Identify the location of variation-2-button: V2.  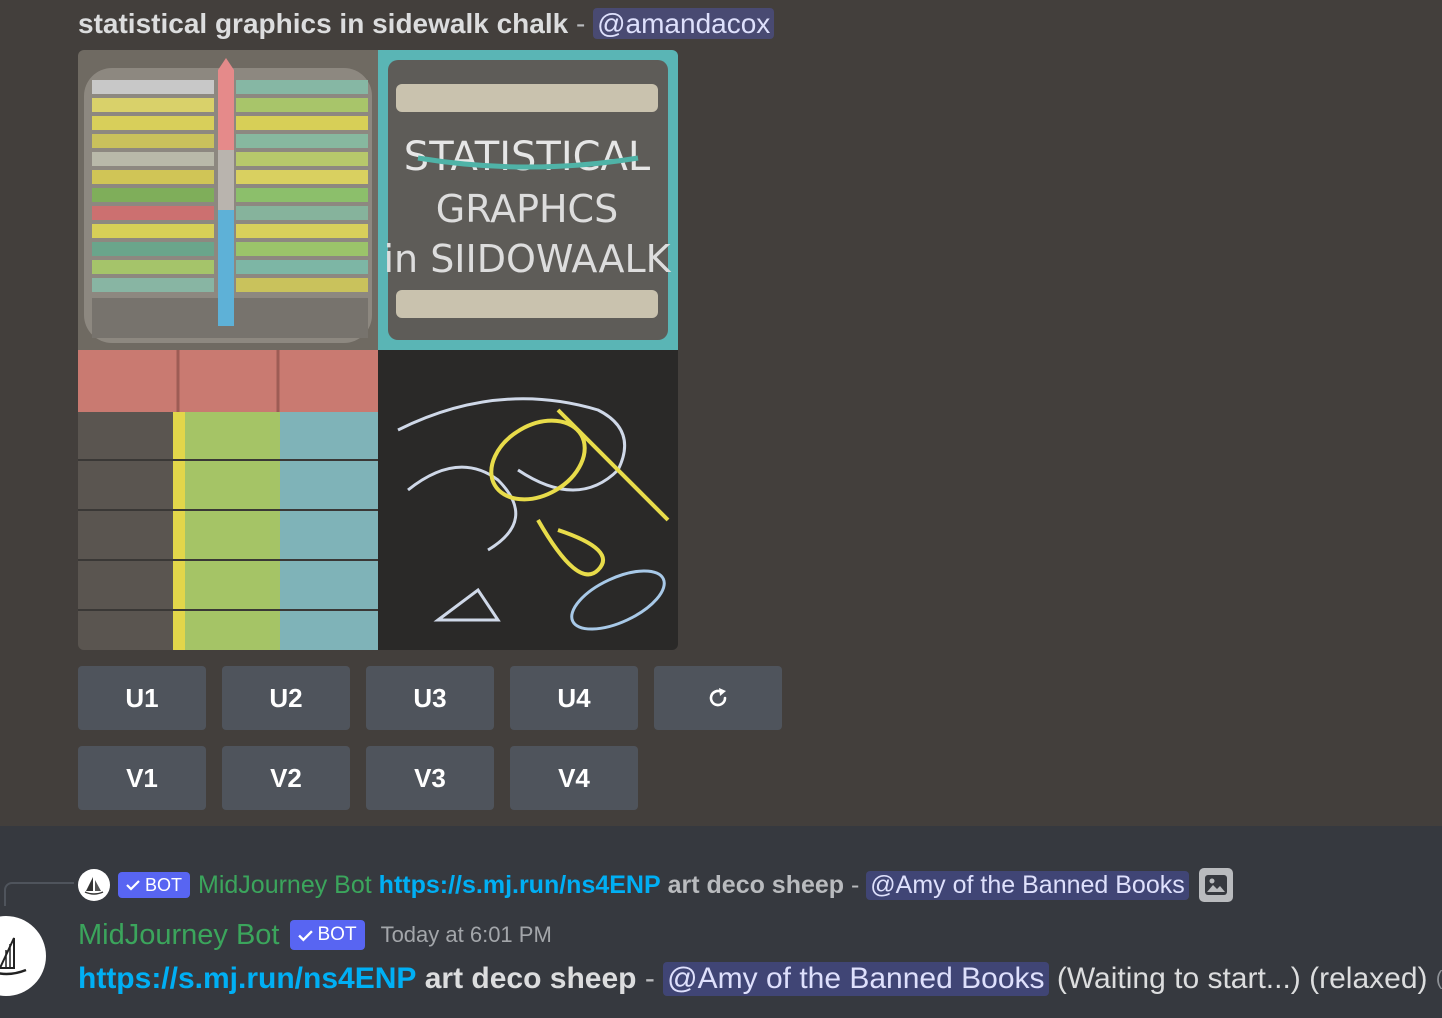
(286, 778).